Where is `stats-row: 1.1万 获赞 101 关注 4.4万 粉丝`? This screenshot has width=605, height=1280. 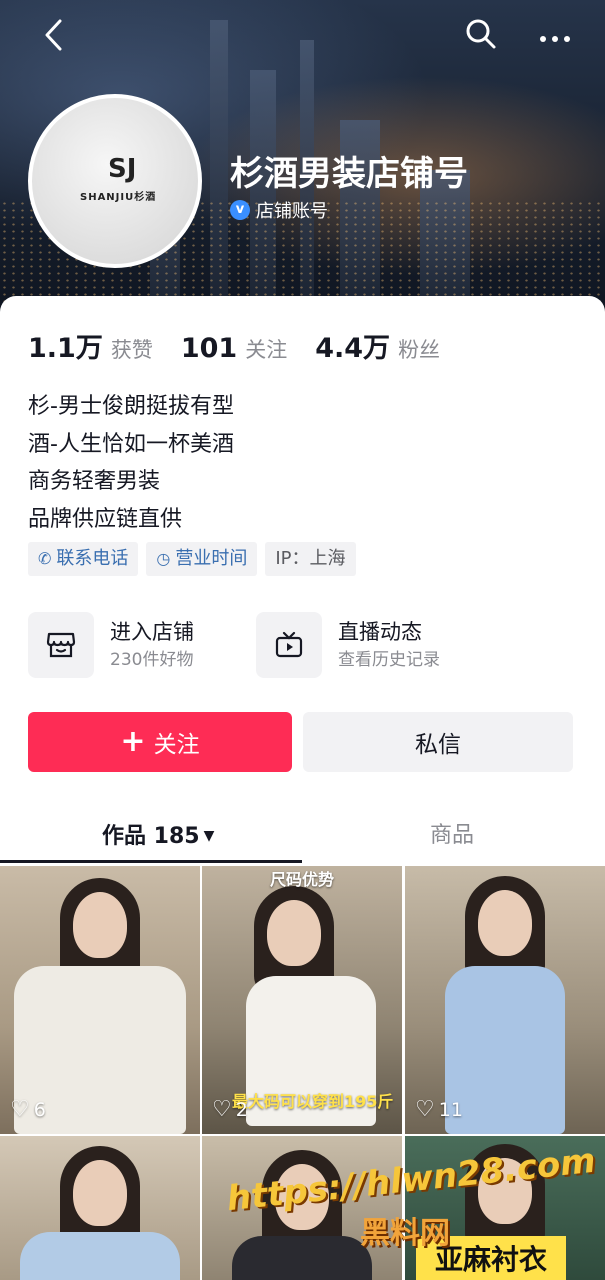 stats-row: 1.1万 获赞 101 关注 4.4万 粉丝 is located at coordinates (248, 345).